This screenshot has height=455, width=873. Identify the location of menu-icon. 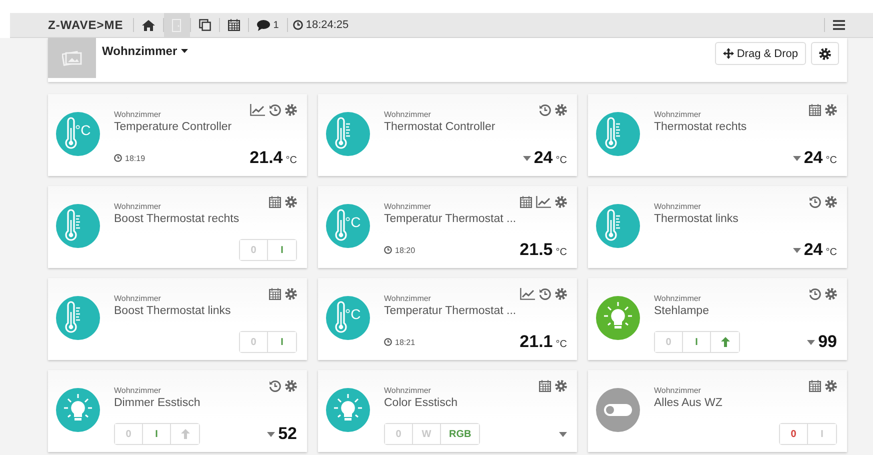
(839, 25).